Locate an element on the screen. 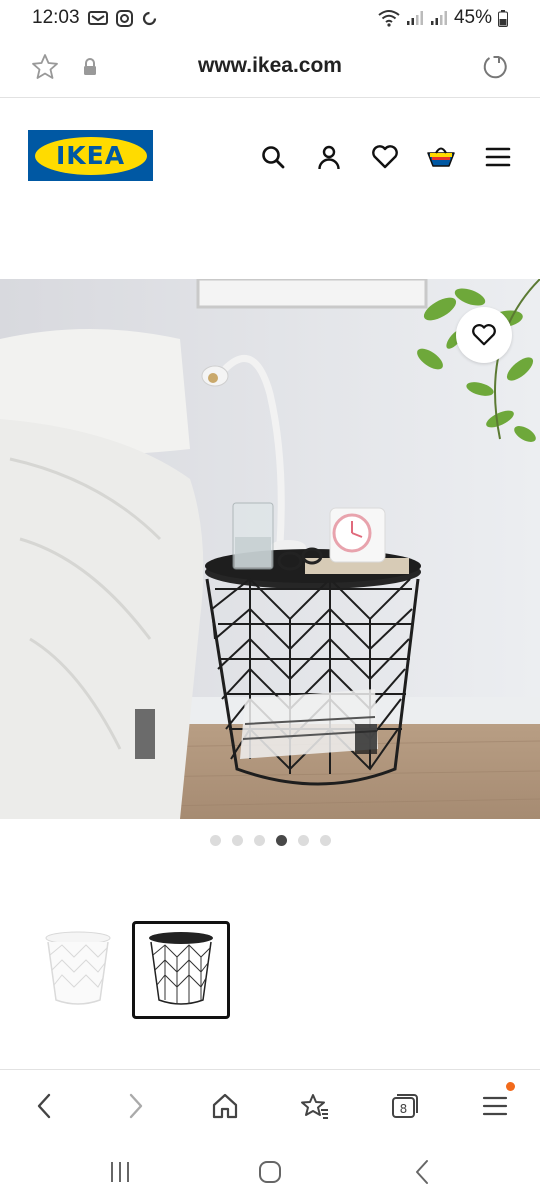  favourite-button is located at coordinates (484, 335).